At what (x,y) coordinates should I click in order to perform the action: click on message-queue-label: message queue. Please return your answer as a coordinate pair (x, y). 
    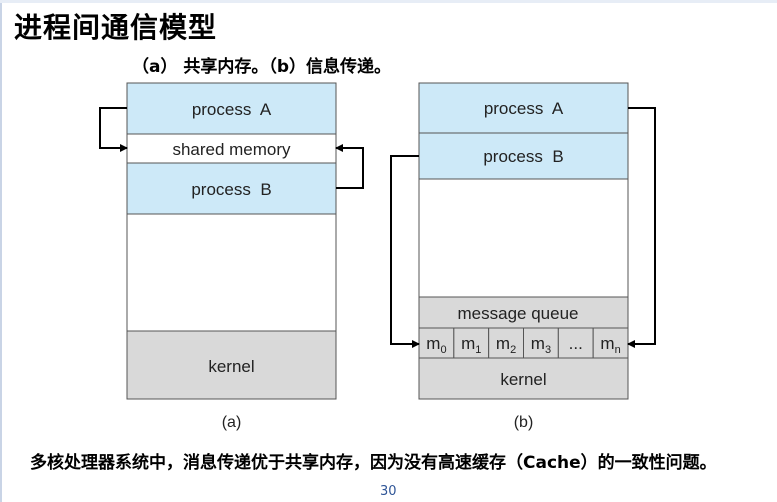
    Looking at the image, I should click on (518, 313).